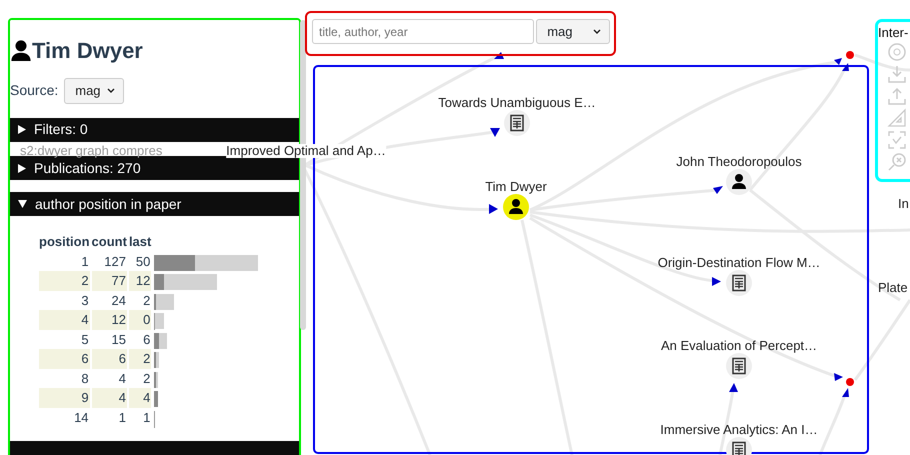  I want to click on search-field: title, author, year, so click(423, 31).